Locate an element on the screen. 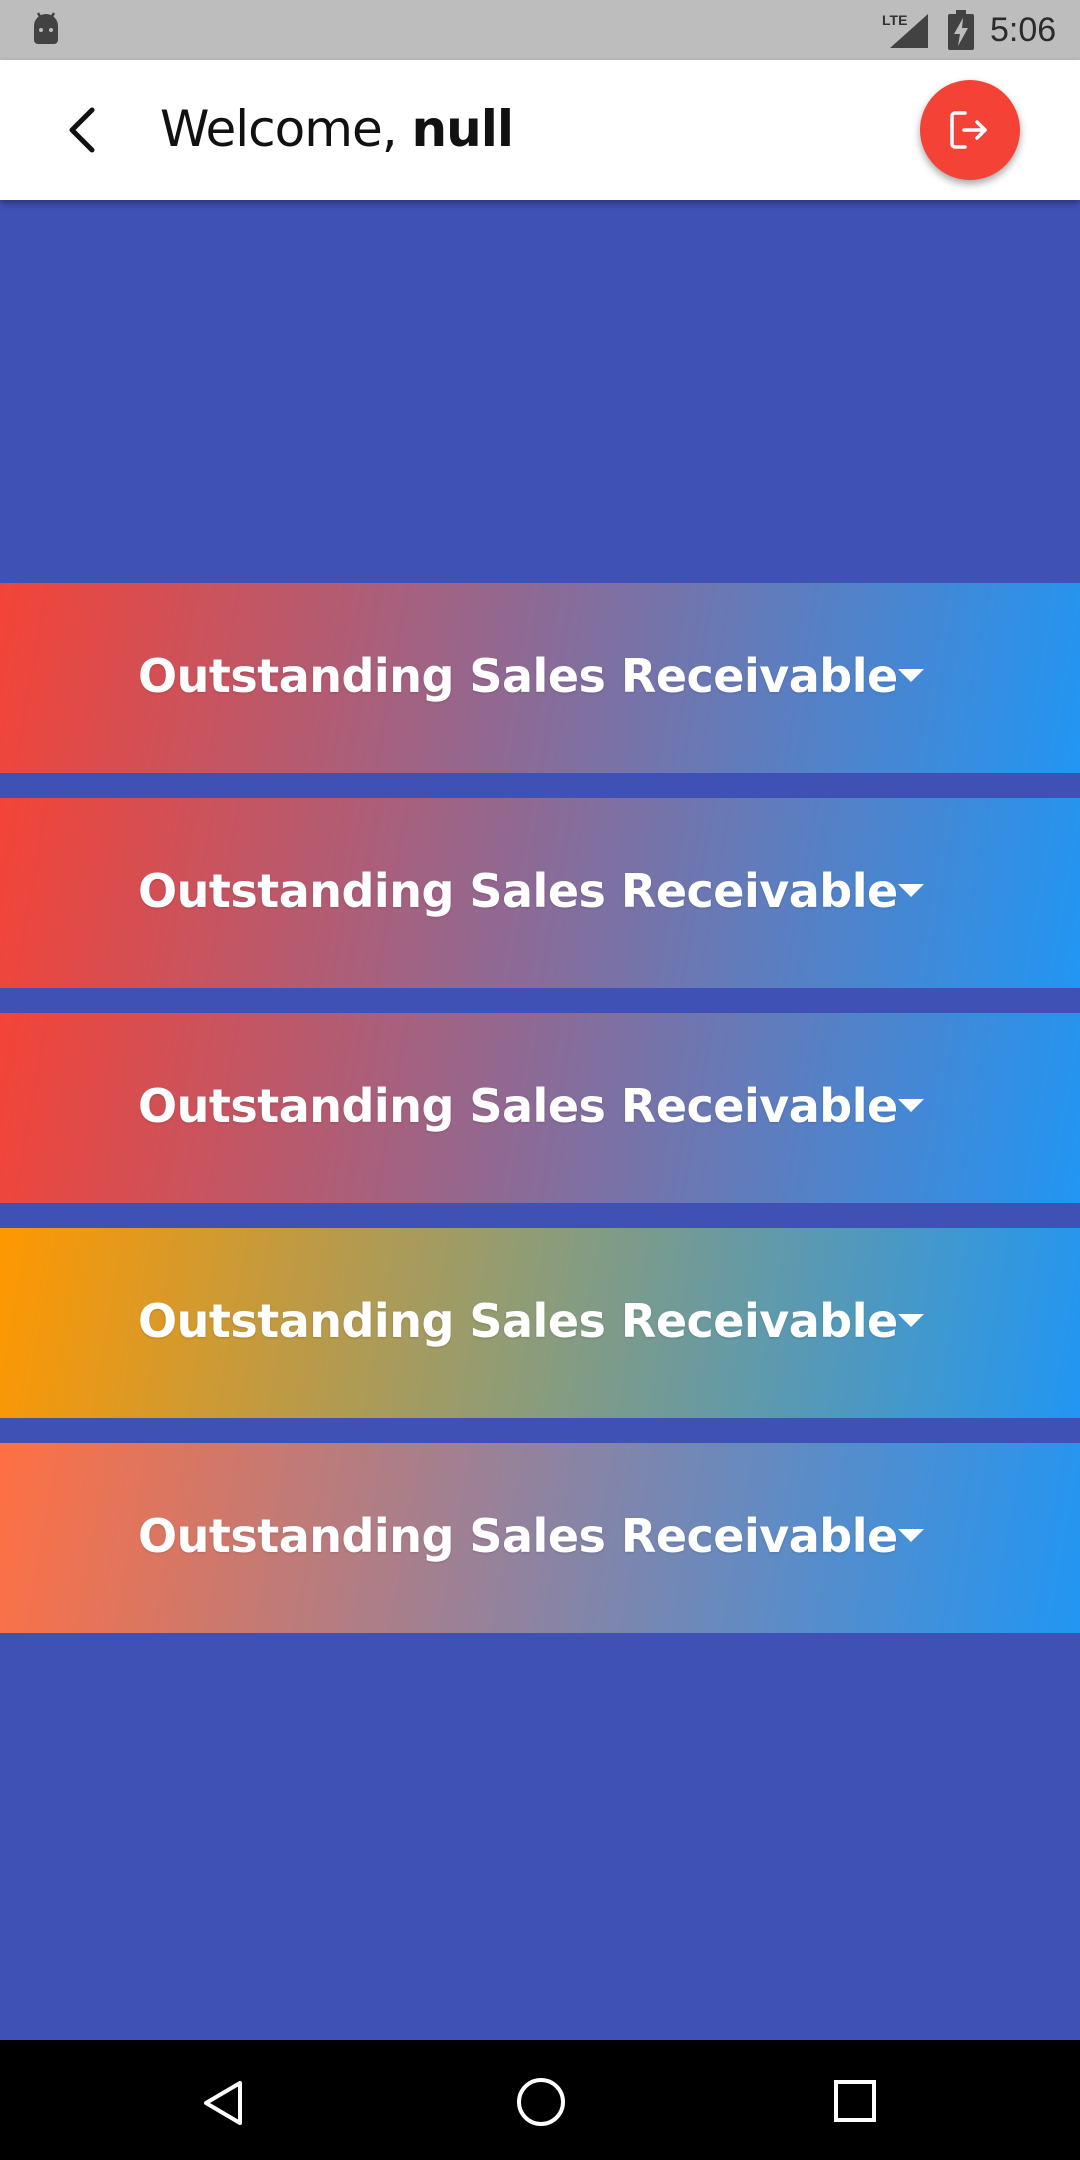 The width and height of the screenshot is (1080, 2160). welcome-prefix: Welcome, is located at coordinates (279, 129).